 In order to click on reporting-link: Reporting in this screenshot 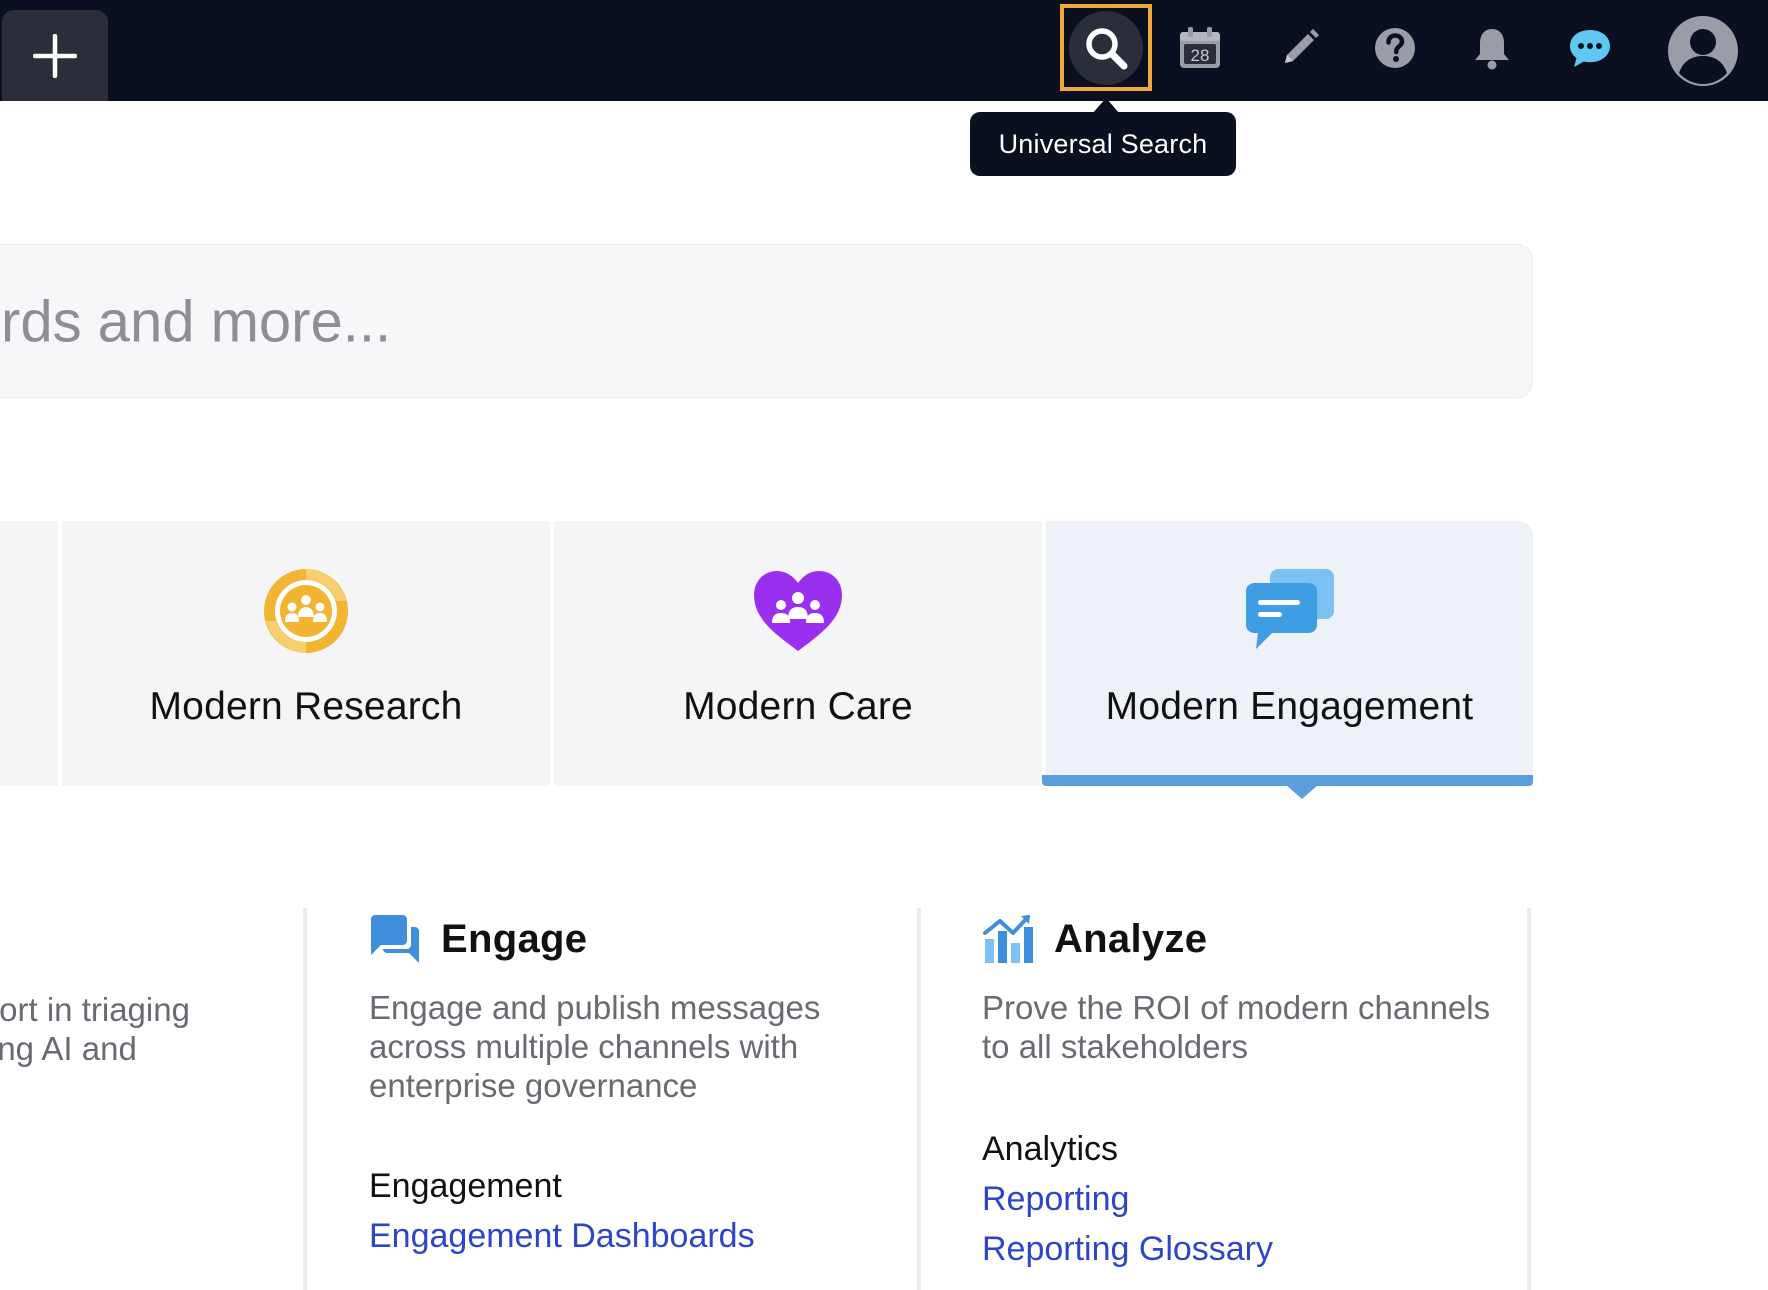, I will do `click(1242, 1199)`.